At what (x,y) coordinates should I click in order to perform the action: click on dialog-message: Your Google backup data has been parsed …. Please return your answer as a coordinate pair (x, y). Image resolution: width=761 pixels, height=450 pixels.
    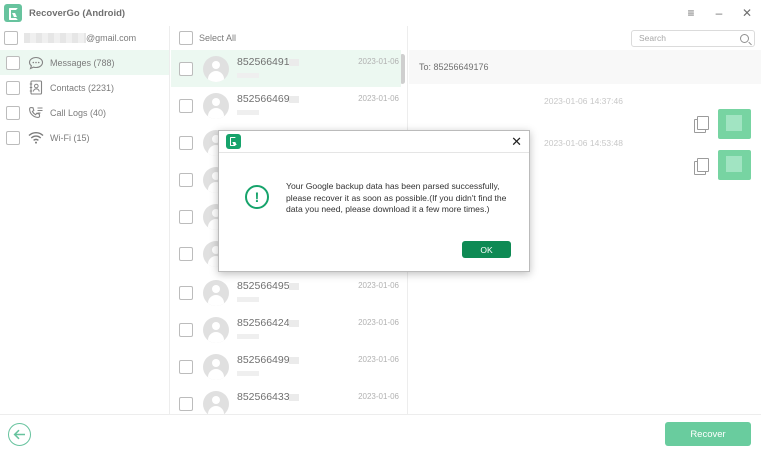
    Looking at the image, I should click on (396, 197).